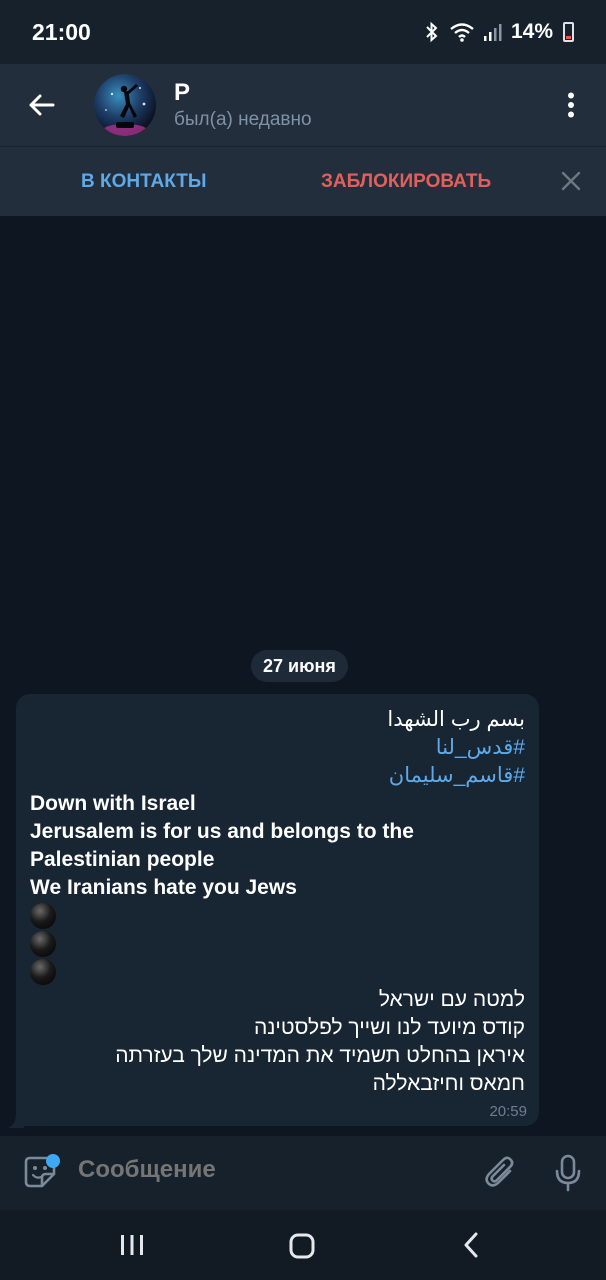  What do you see at coordinates (531, 31) in the screenshot?
I see `battery-percent: 14%` at bounding box center [531, 31].